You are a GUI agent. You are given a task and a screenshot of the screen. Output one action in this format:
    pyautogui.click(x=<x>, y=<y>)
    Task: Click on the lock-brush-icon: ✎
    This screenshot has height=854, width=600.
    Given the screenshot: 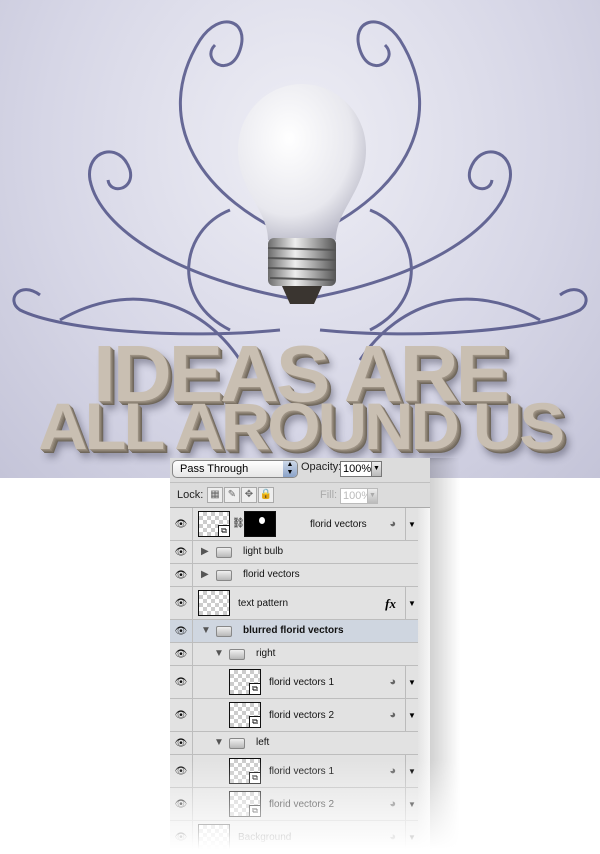 What is the action you would take?
    pyautogui.click(x=232, y=495)
    